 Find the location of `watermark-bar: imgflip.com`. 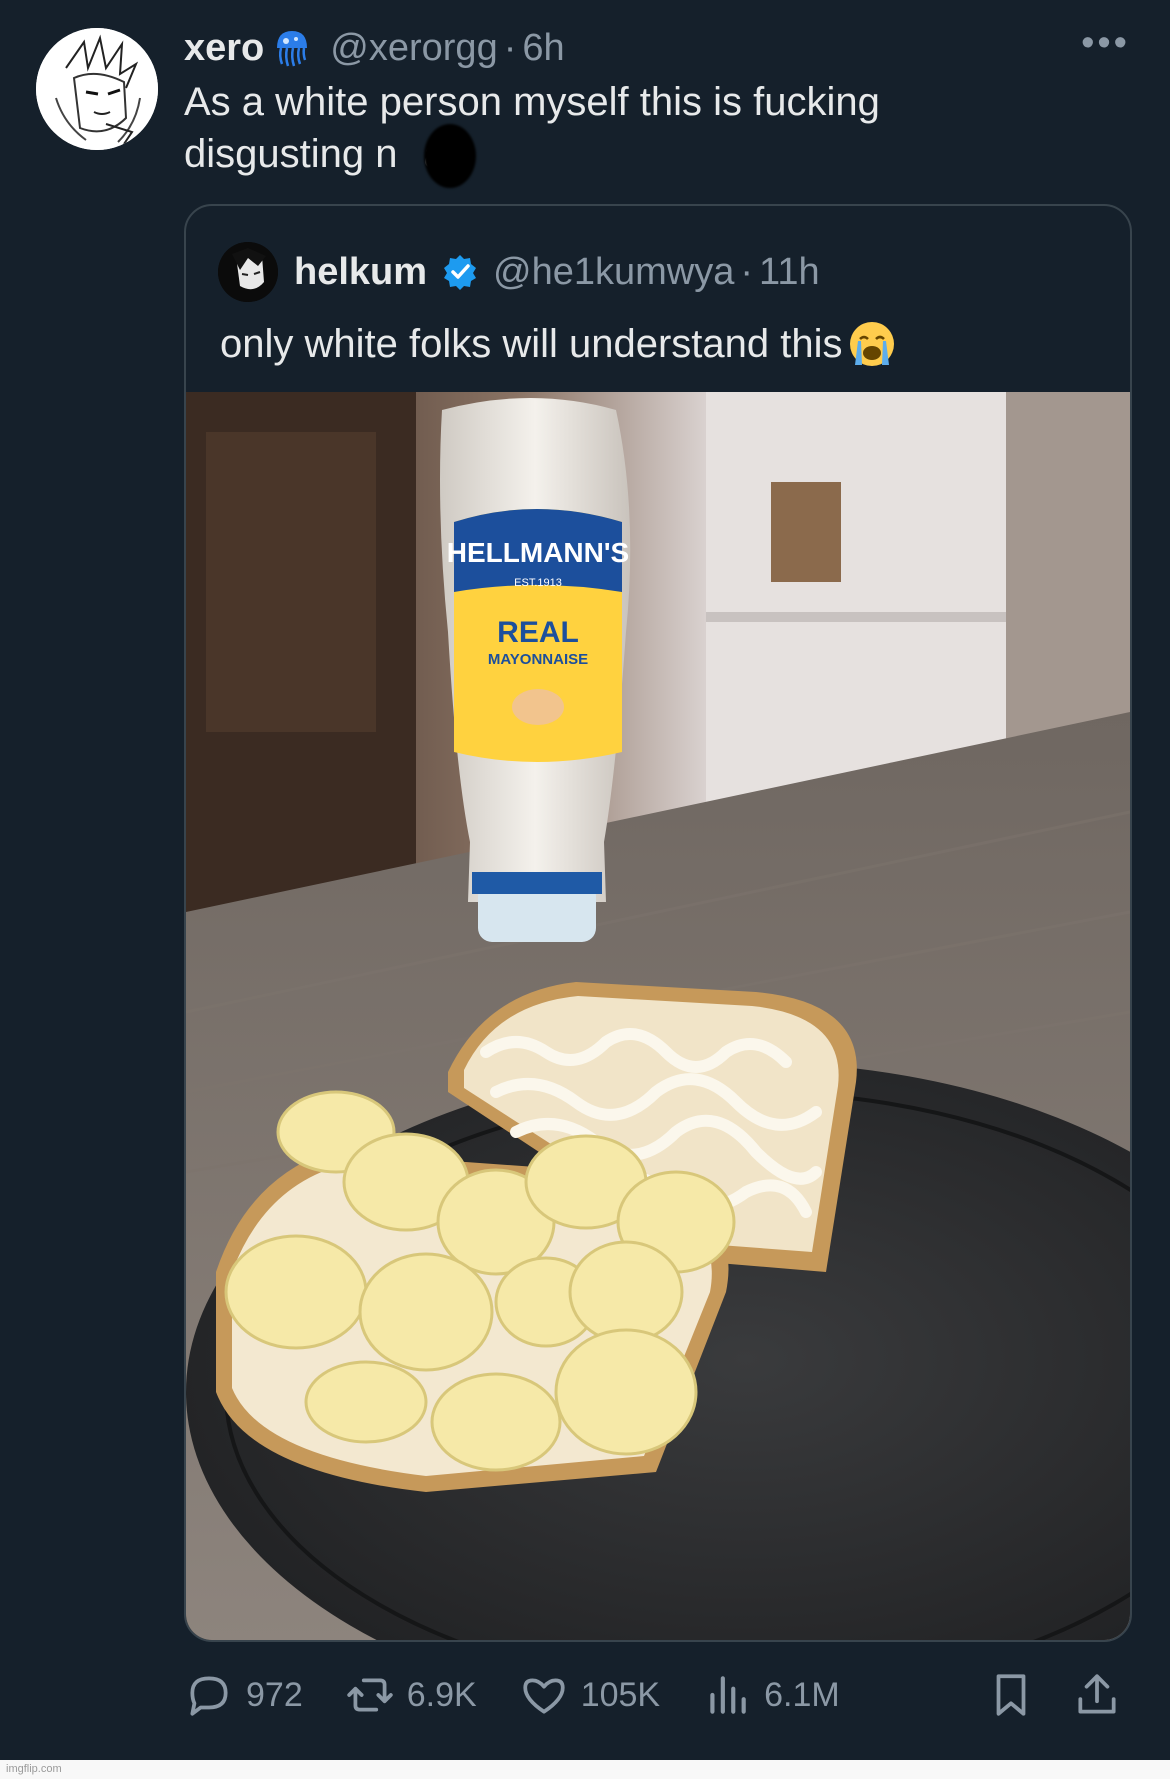

watermark-bar: imgflip.com is located at coordinates (585, 1769).